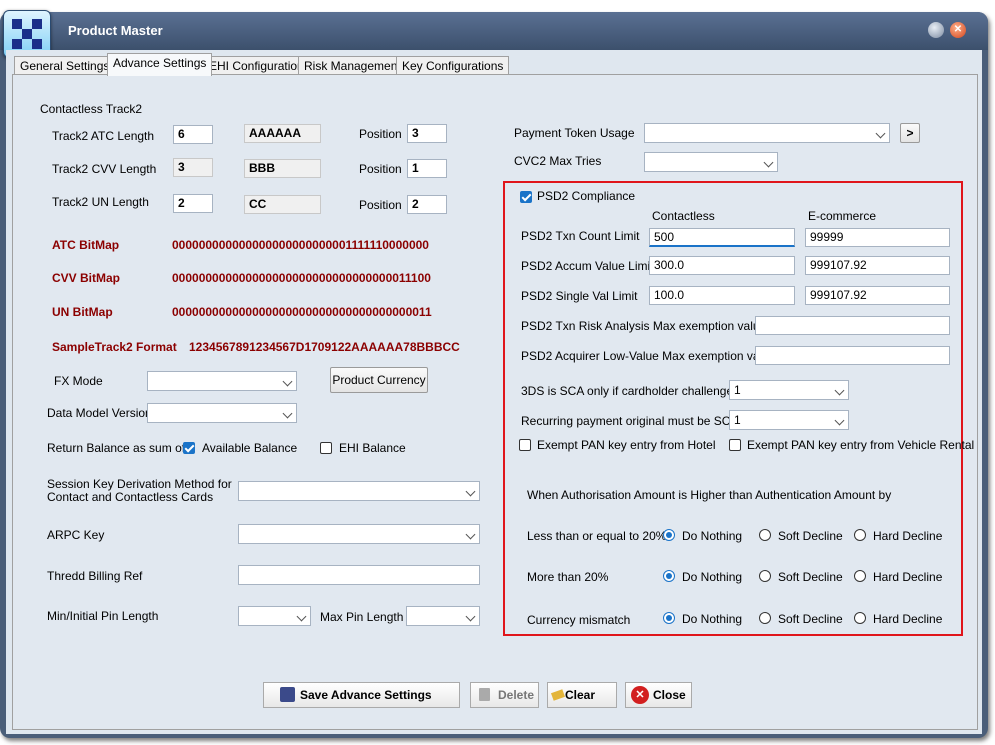 Image resolution: width=995 pixels, height=745 pixels. Describe the element at coordinates (877, 237) in the screenshot. I see `txn-count-ecommerce-input: 99999` at that location.